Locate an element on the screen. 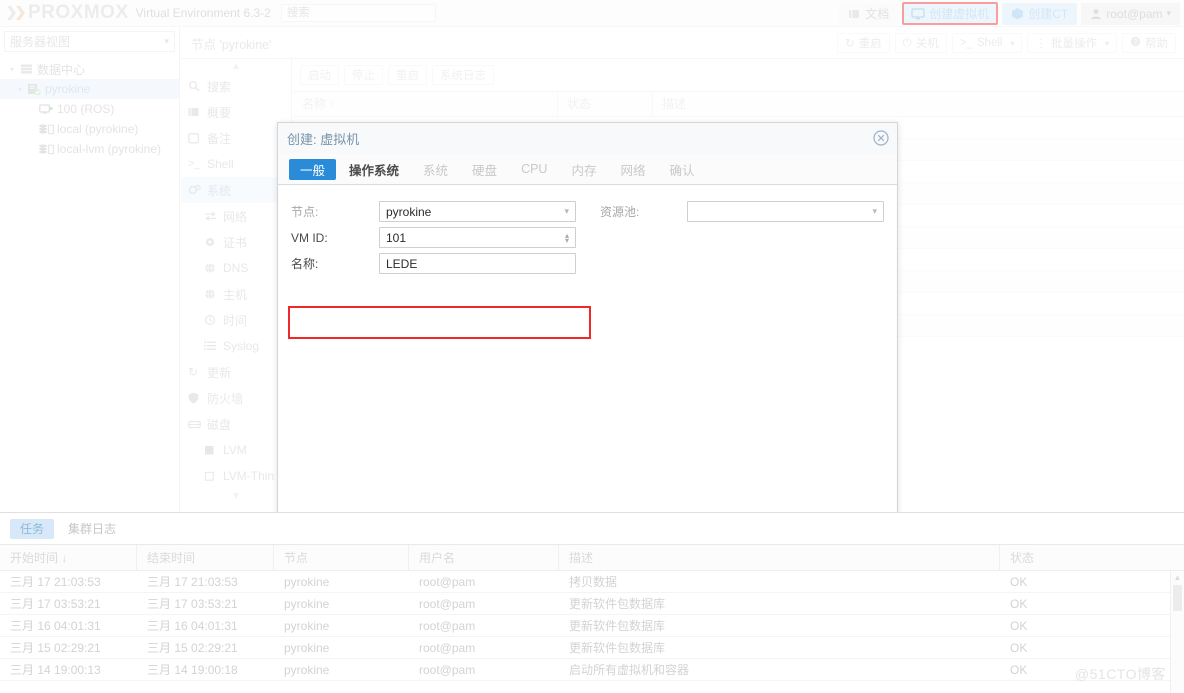  tab-os: 操作系统 is located at coordinates (374, 169).